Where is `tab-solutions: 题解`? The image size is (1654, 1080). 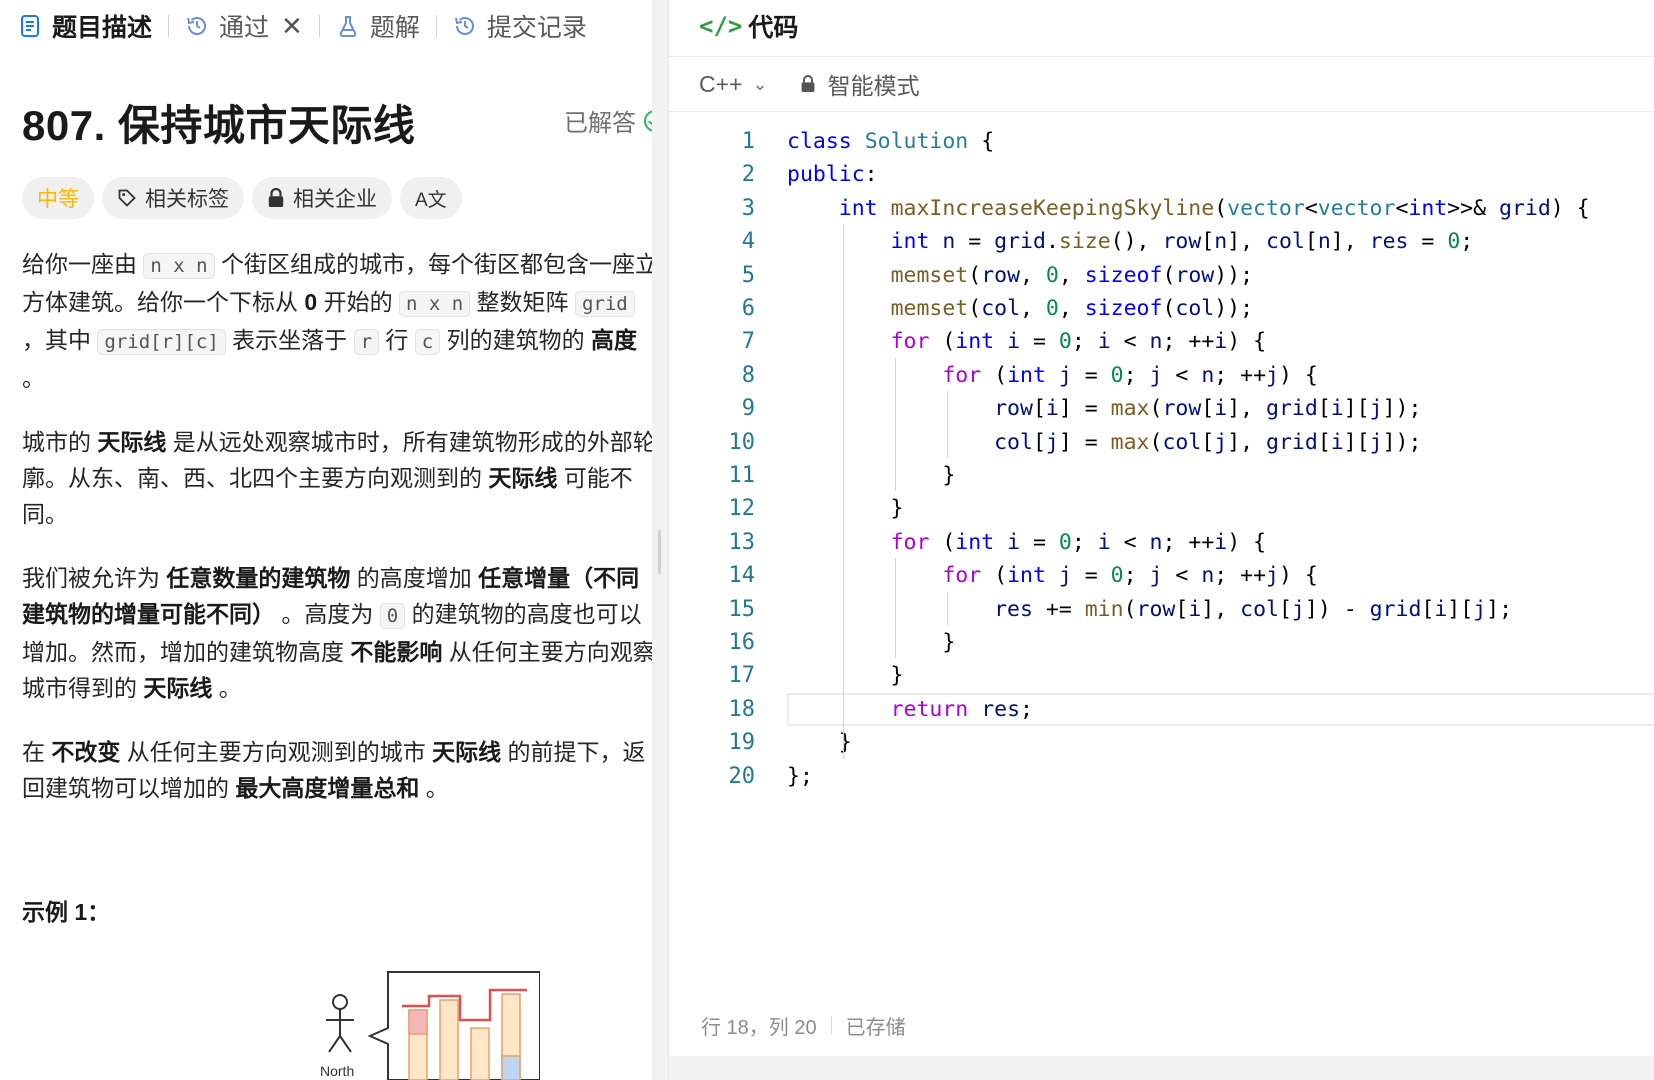
tab-solutions: 题解 is located at coordinates (378, 26).